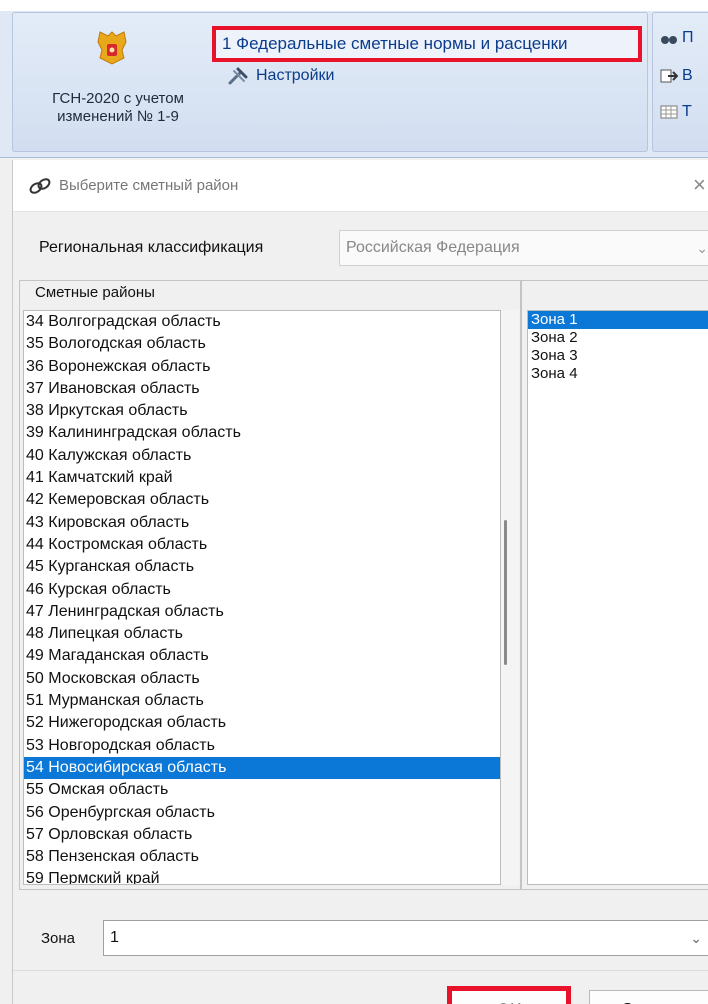 The width and height of the screenshot is (708, 1004). Describe the element at coordinates (262, 857) in the screenshot. I see `district-item: 58 Пензенская область` at that location.